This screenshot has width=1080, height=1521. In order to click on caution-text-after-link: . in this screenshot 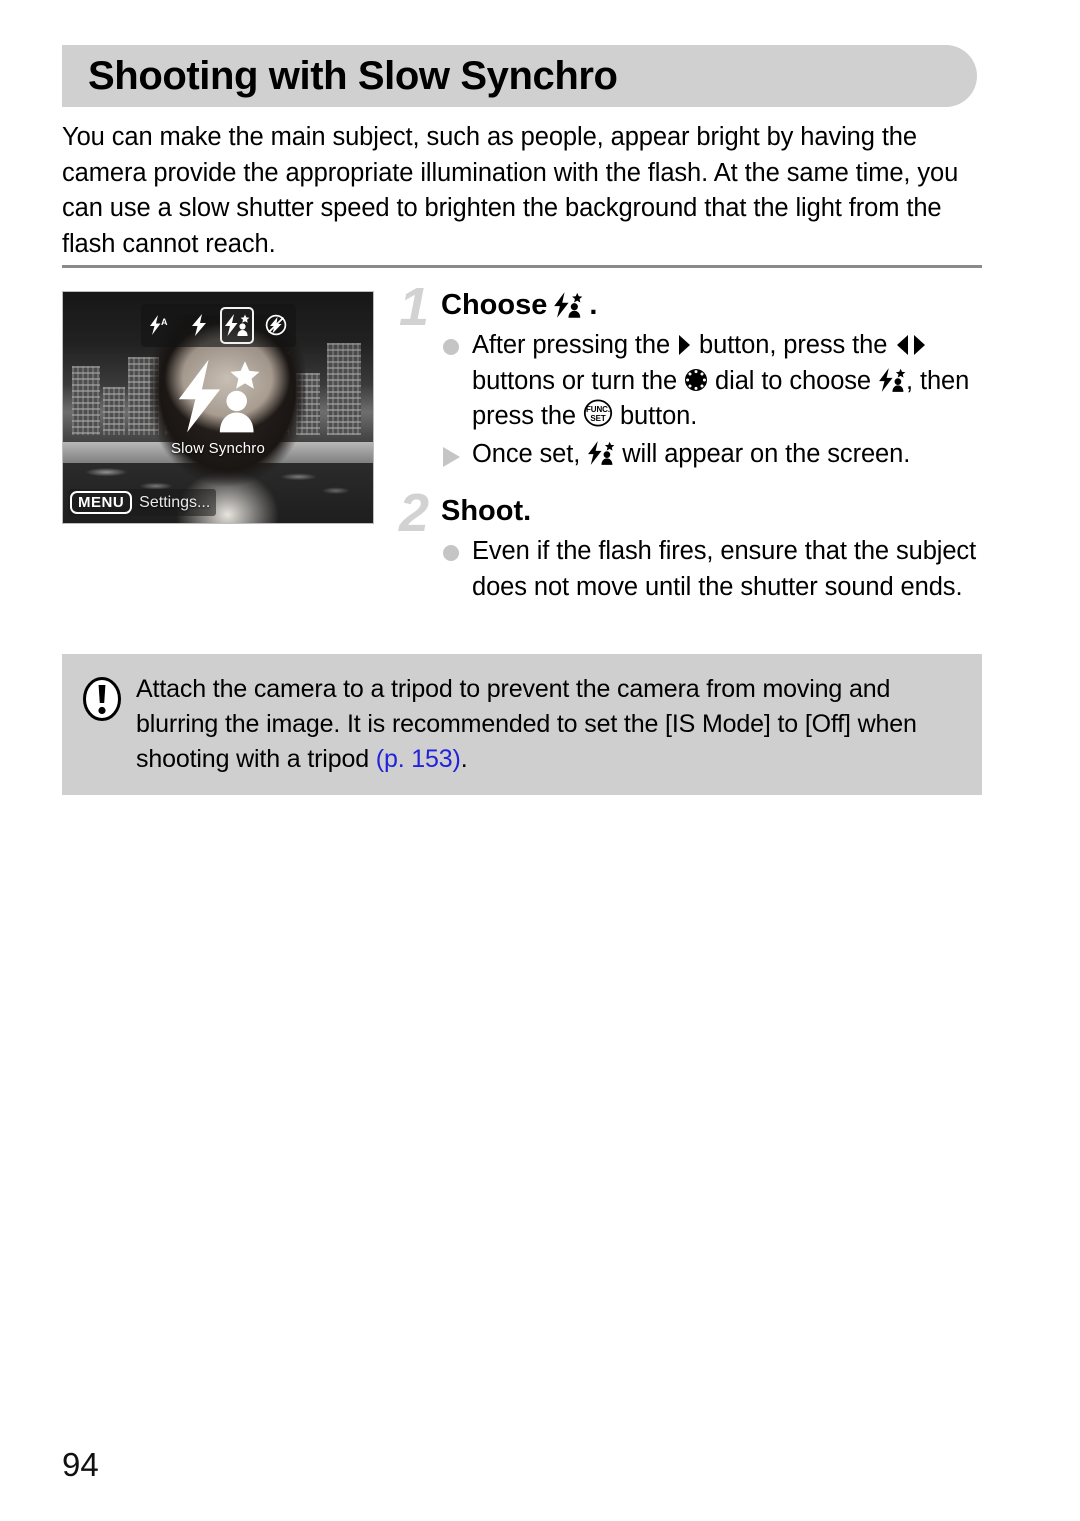, I will do `click(464, 759)`.